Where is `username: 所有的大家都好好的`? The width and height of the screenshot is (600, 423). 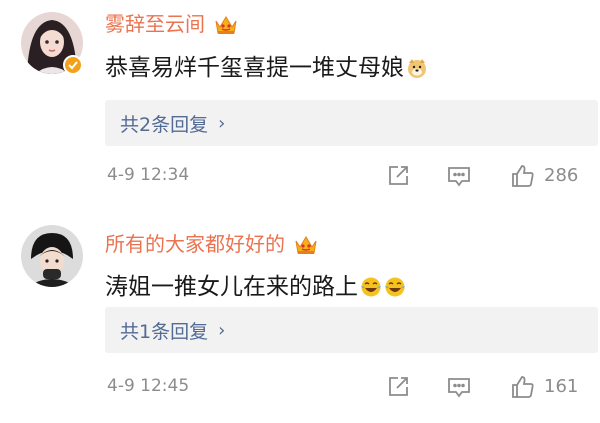 username: 所有的大家都好好的 is located at coordinates (212, 244).